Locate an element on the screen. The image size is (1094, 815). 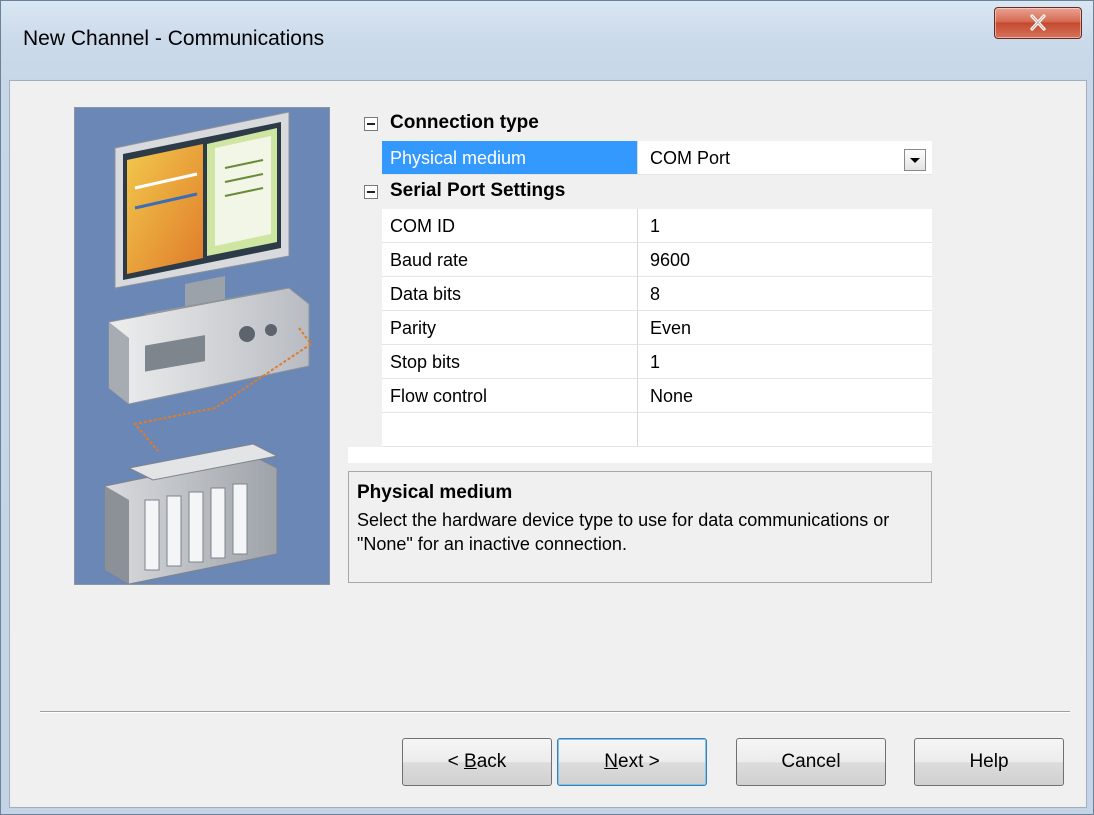
property-row-data-bits: Data bits 8 is located at coordinates (640, 294).